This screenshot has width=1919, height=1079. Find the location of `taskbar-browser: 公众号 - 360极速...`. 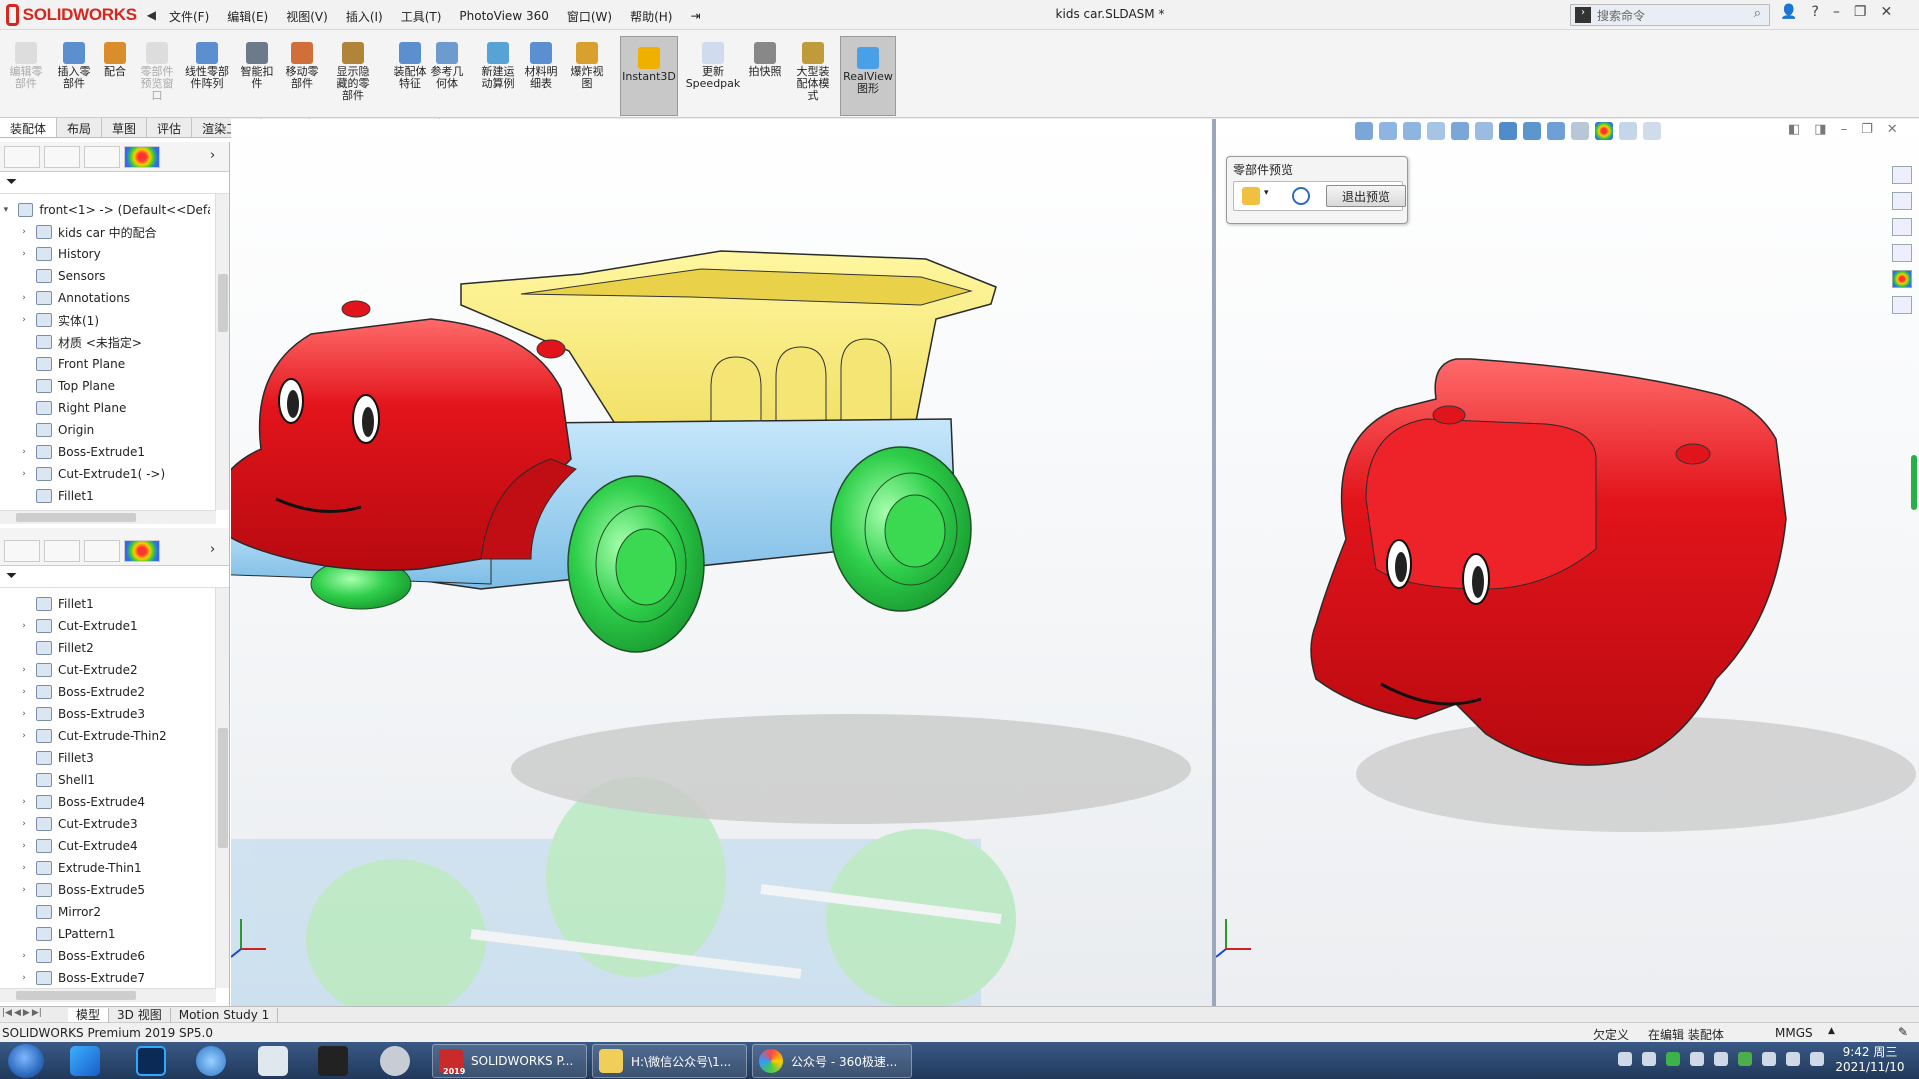

taskbar-browser: 公众号 - 360极速... is located at coordinates (832, 1061).